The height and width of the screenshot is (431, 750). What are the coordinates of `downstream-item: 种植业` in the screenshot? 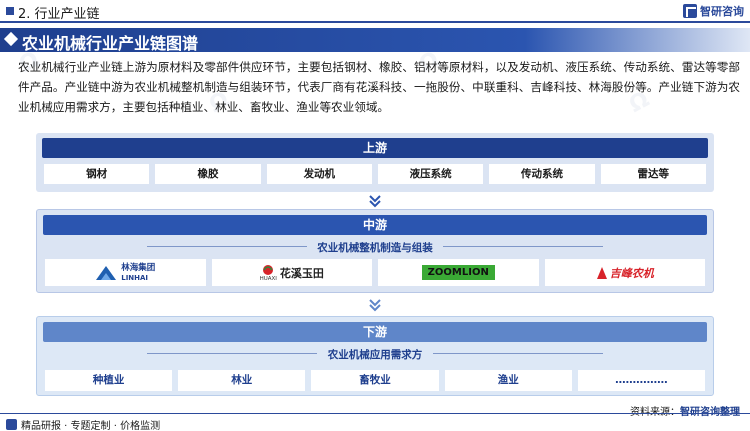 It's located at (109, 380).